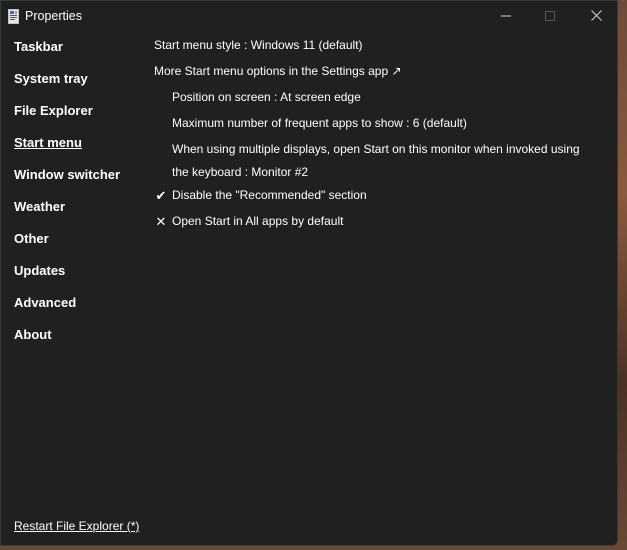 The width and height of the screenshot is (627, 550). Describe the element at coordinates (161, 195) in the screenshot. I see `checkmark-icon: ✔` at that location.